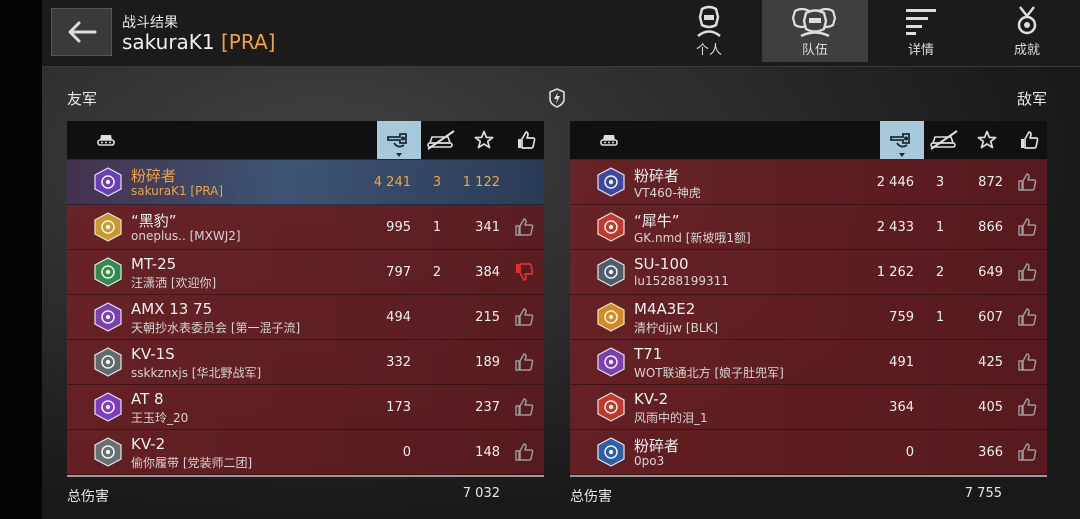 This screenshot has width=1080, height=519. Describe the element at coordinates (657, 446) in the screenshot. I see `vehicle-name: 粉碎者` at that location.